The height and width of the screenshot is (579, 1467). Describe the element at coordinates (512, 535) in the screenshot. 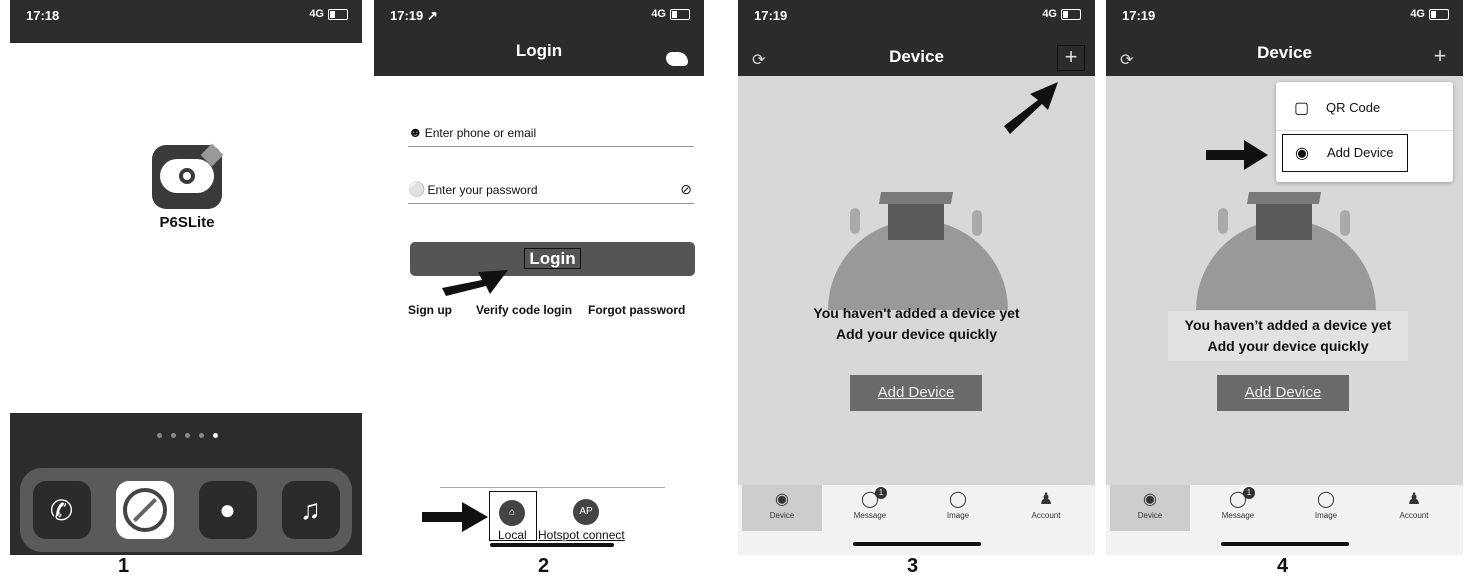

I see `local-label: Local` at that location.